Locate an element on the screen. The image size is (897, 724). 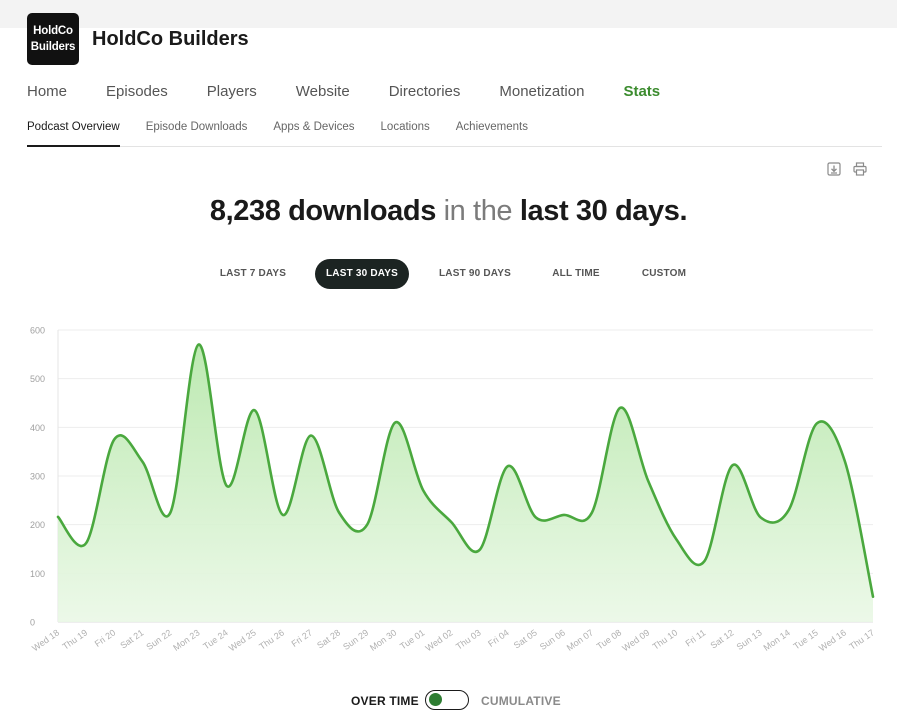
x-tick-label: Mon 14 is located at coordinates (777, 639).